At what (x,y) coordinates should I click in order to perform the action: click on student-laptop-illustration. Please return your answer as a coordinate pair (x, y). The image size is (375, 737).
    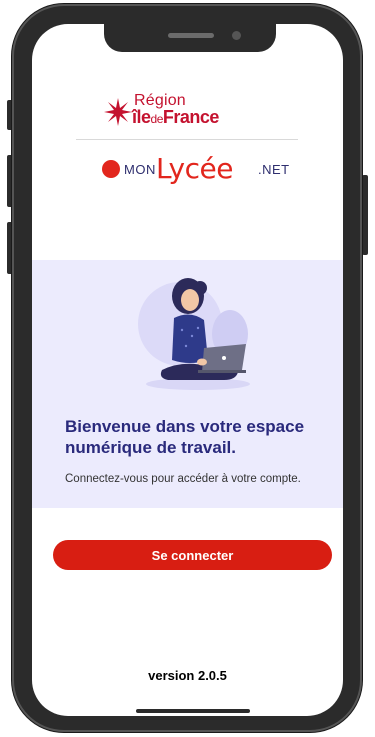
    Looking at the image, I should click on (194, 334).